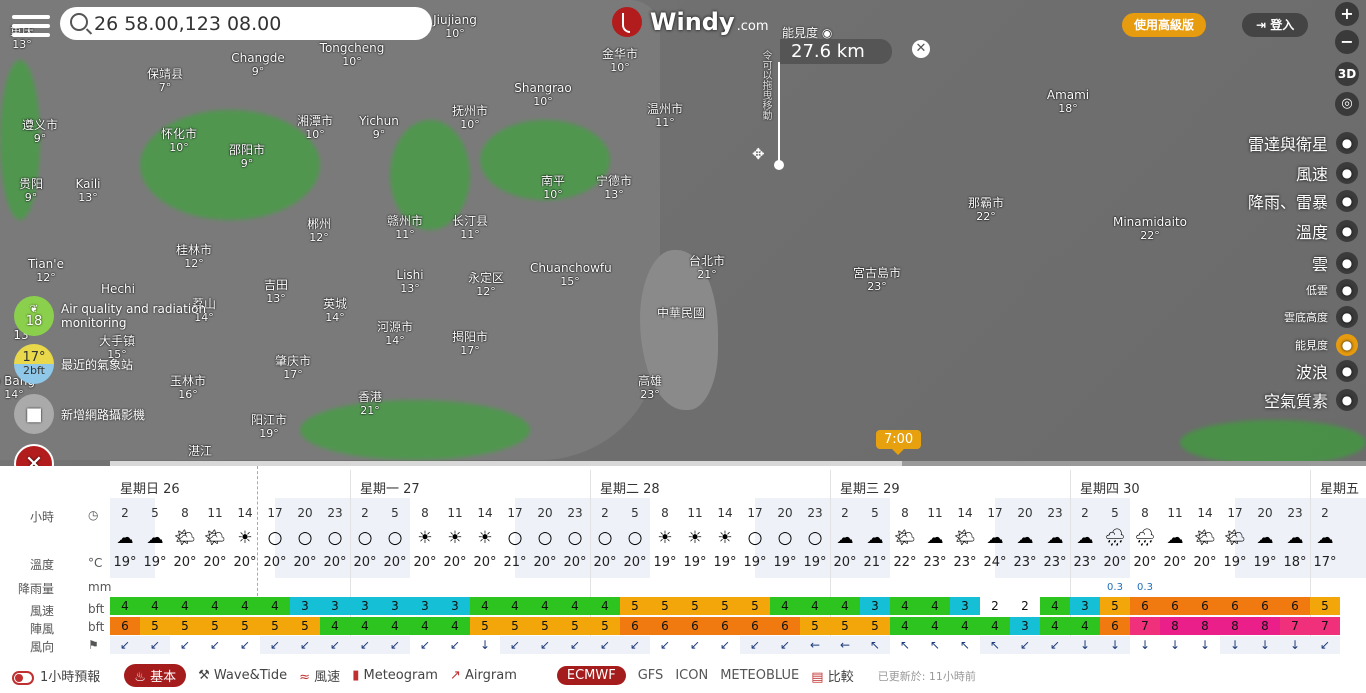 Image resolution: width=1366 pixels, height=693 pixels. I want to click on gust-cell: 4, so click(905, 626).